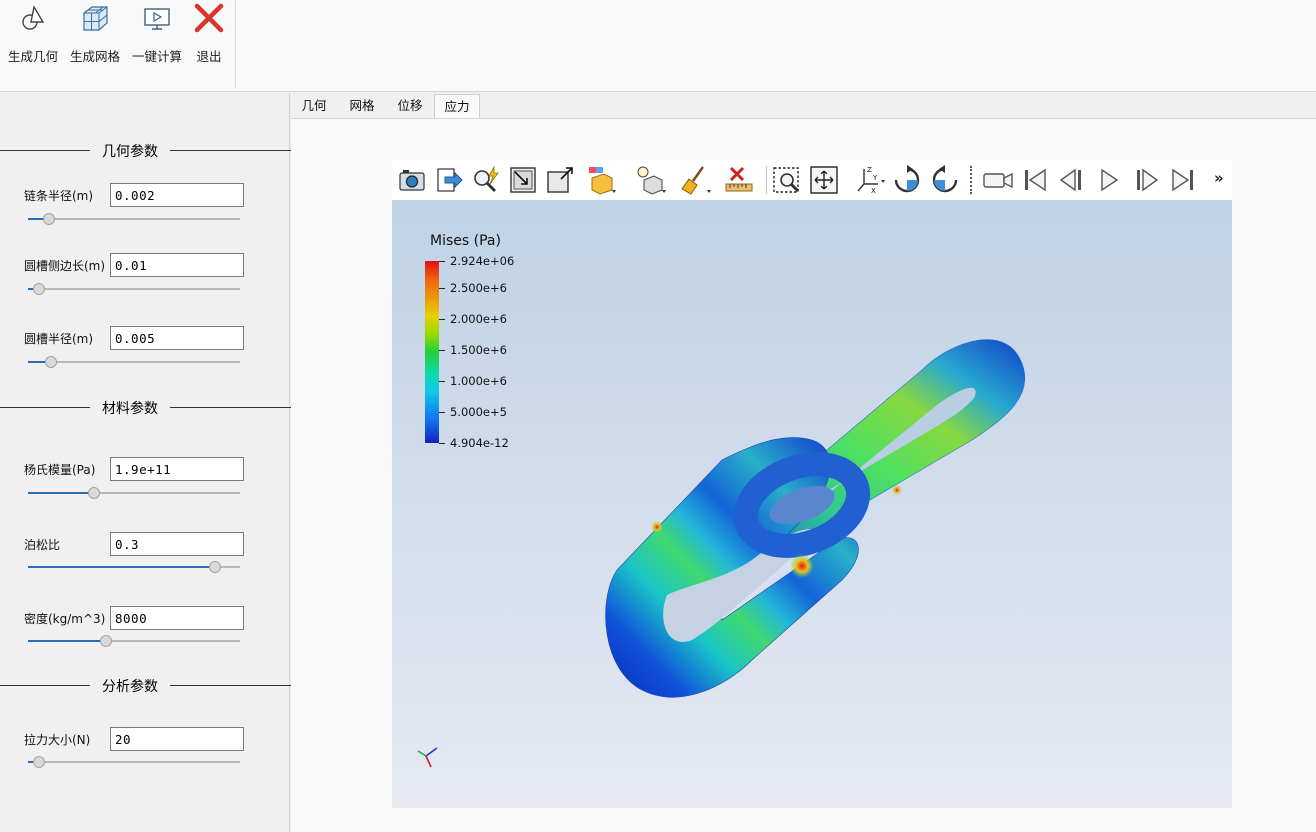  I want to click on move-icon, so click(824, 180).